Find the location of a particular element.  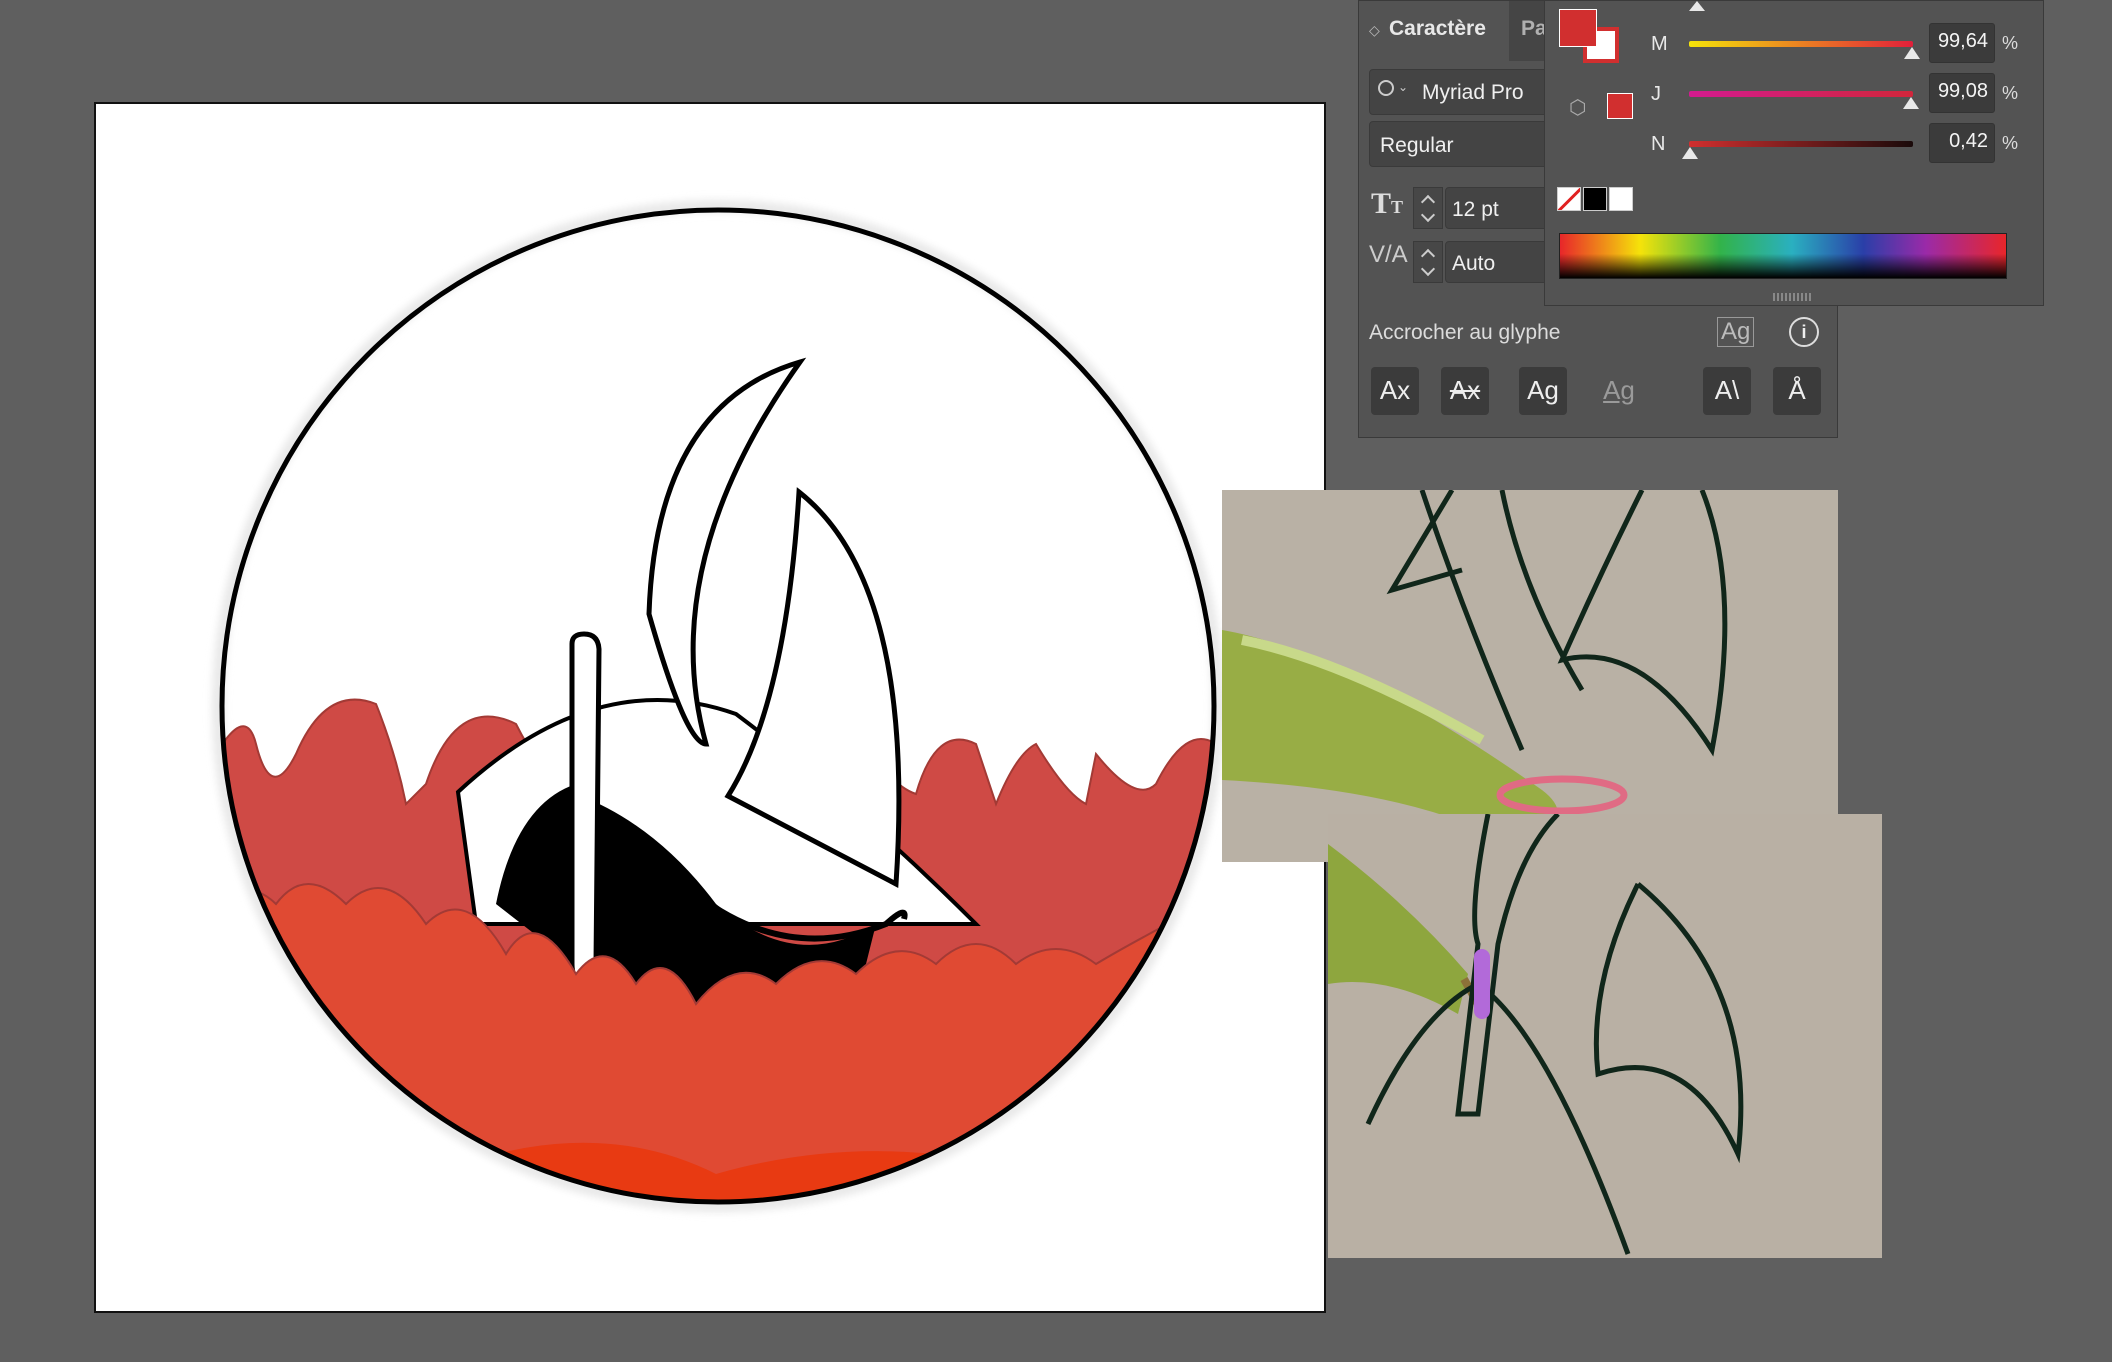

kerning-icon: V/A is located at coordinates (1388, 254).